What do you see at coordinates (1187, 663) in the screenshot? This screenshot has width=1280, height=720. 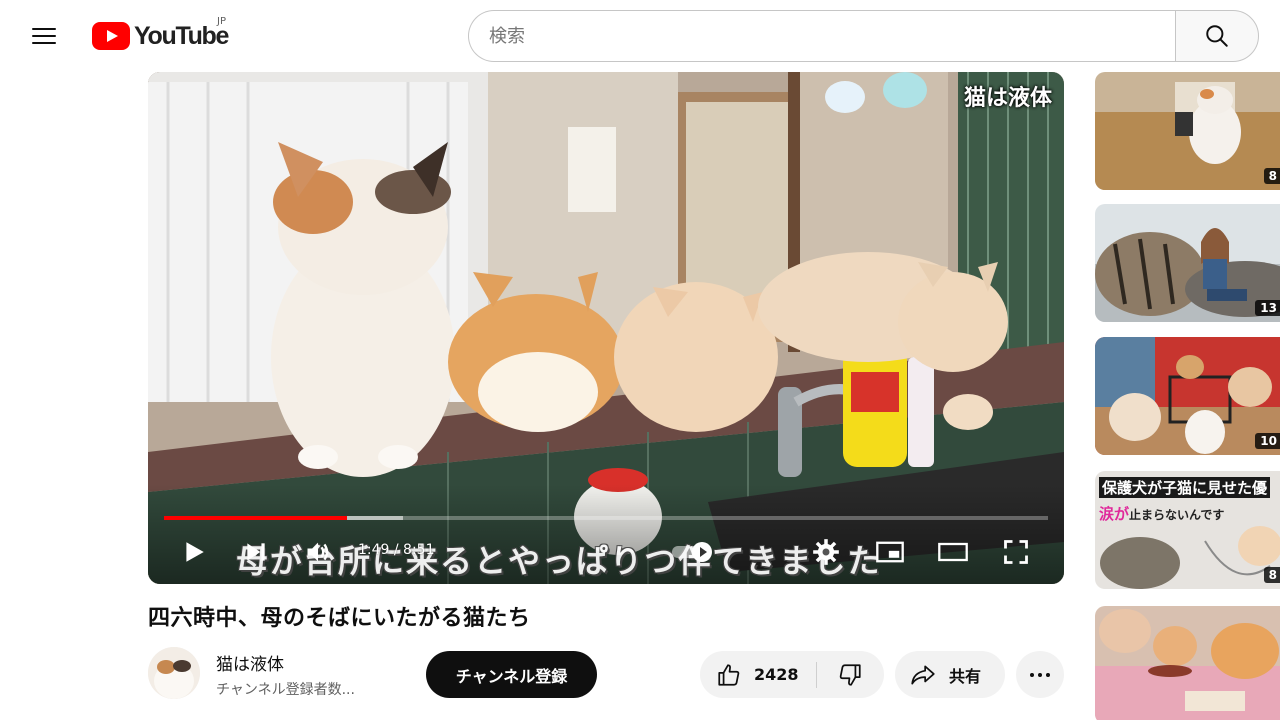 I see `related-video-thumbnail` at bounding box center [1187, 663].